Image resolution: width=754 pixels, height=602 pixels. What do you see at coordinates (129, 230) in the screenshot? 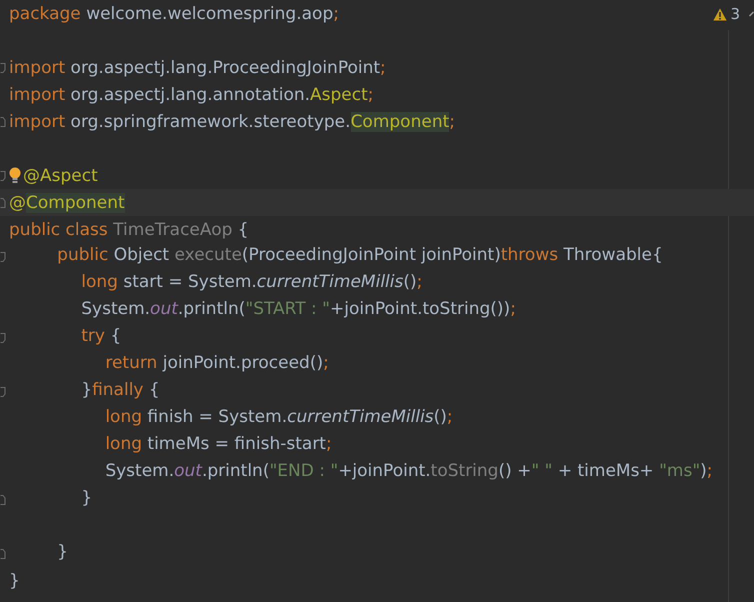
I see `code-line: public class TimeTraceAop {` at bounding box center [129, 230].